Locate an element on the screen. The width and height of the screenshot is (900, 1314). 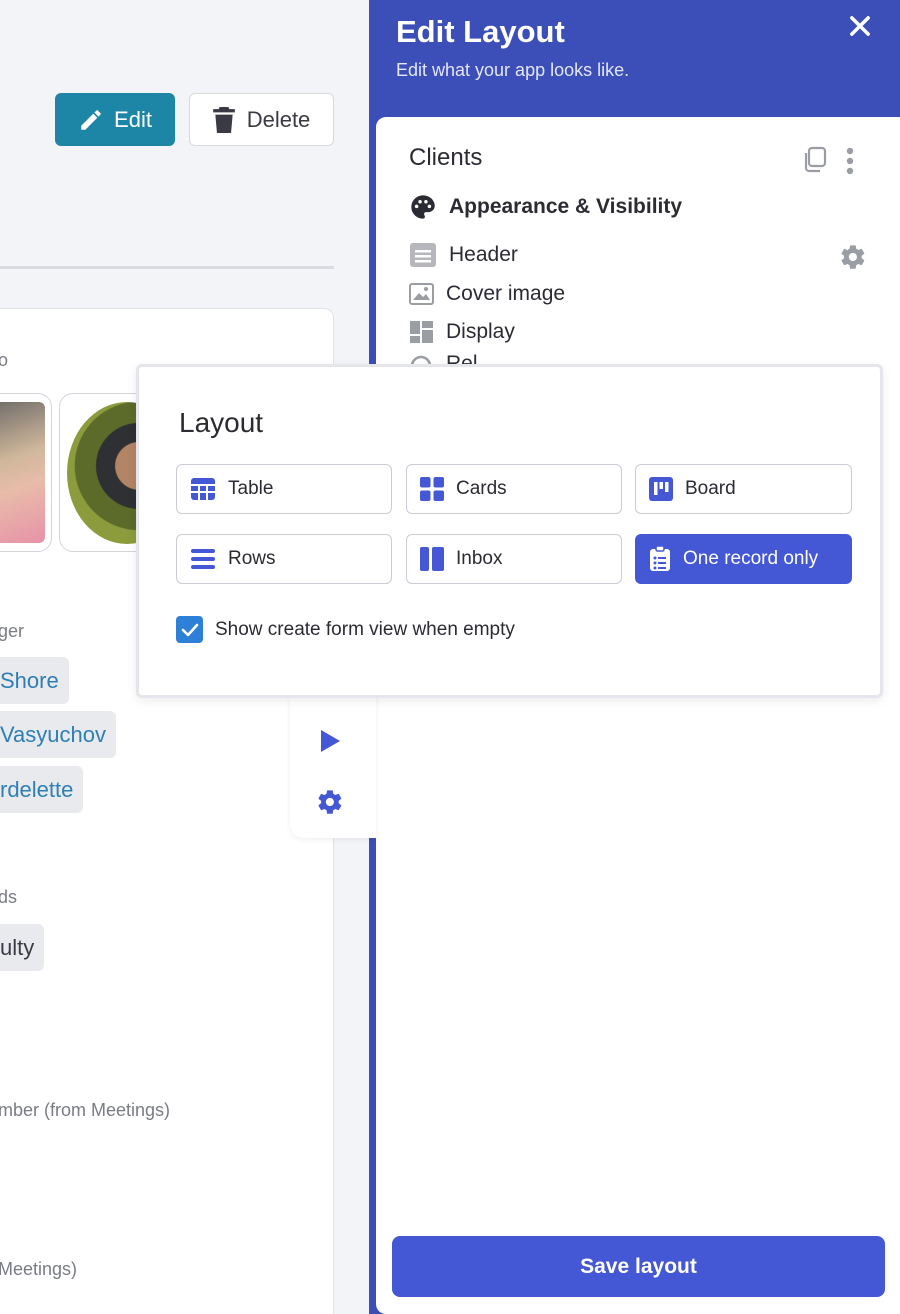
layout-option-one-record-only: One record only is located at coordinates (743, 559).